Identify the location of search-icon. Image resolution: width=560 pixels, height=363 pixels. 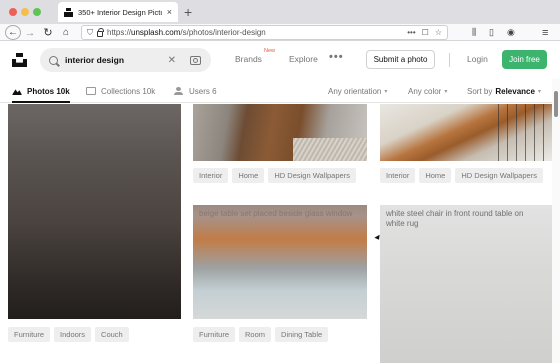
(53, 60).